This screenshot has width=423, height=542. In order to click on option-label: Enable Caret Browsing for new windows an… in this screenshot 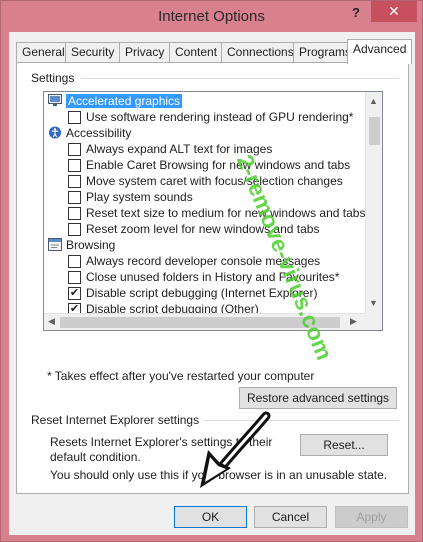, I will do `click(218, 165)`.